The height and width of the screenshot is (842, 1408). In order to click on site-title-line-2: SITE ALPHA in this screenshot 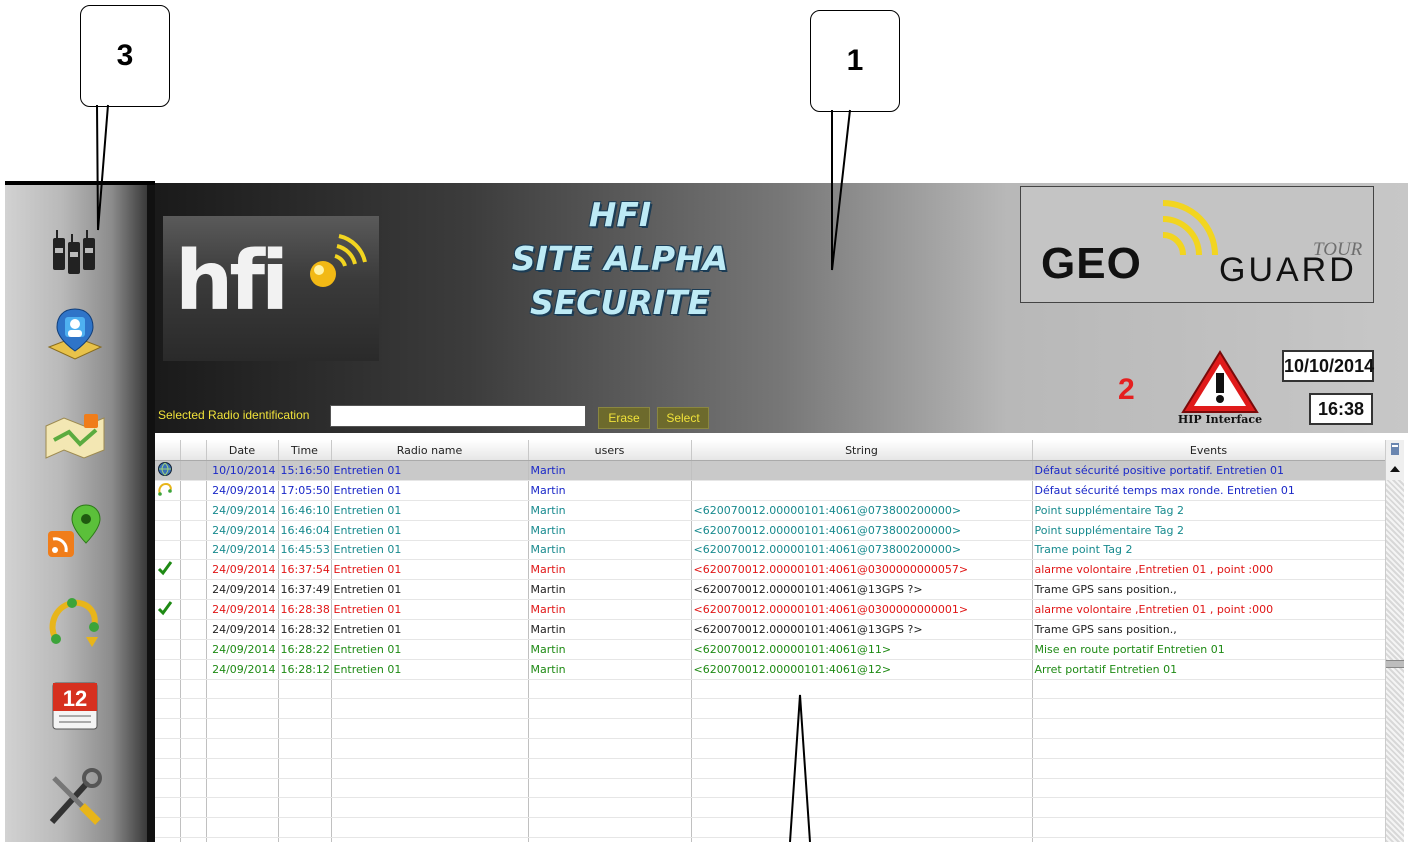, I will do `click(620, 258)`.